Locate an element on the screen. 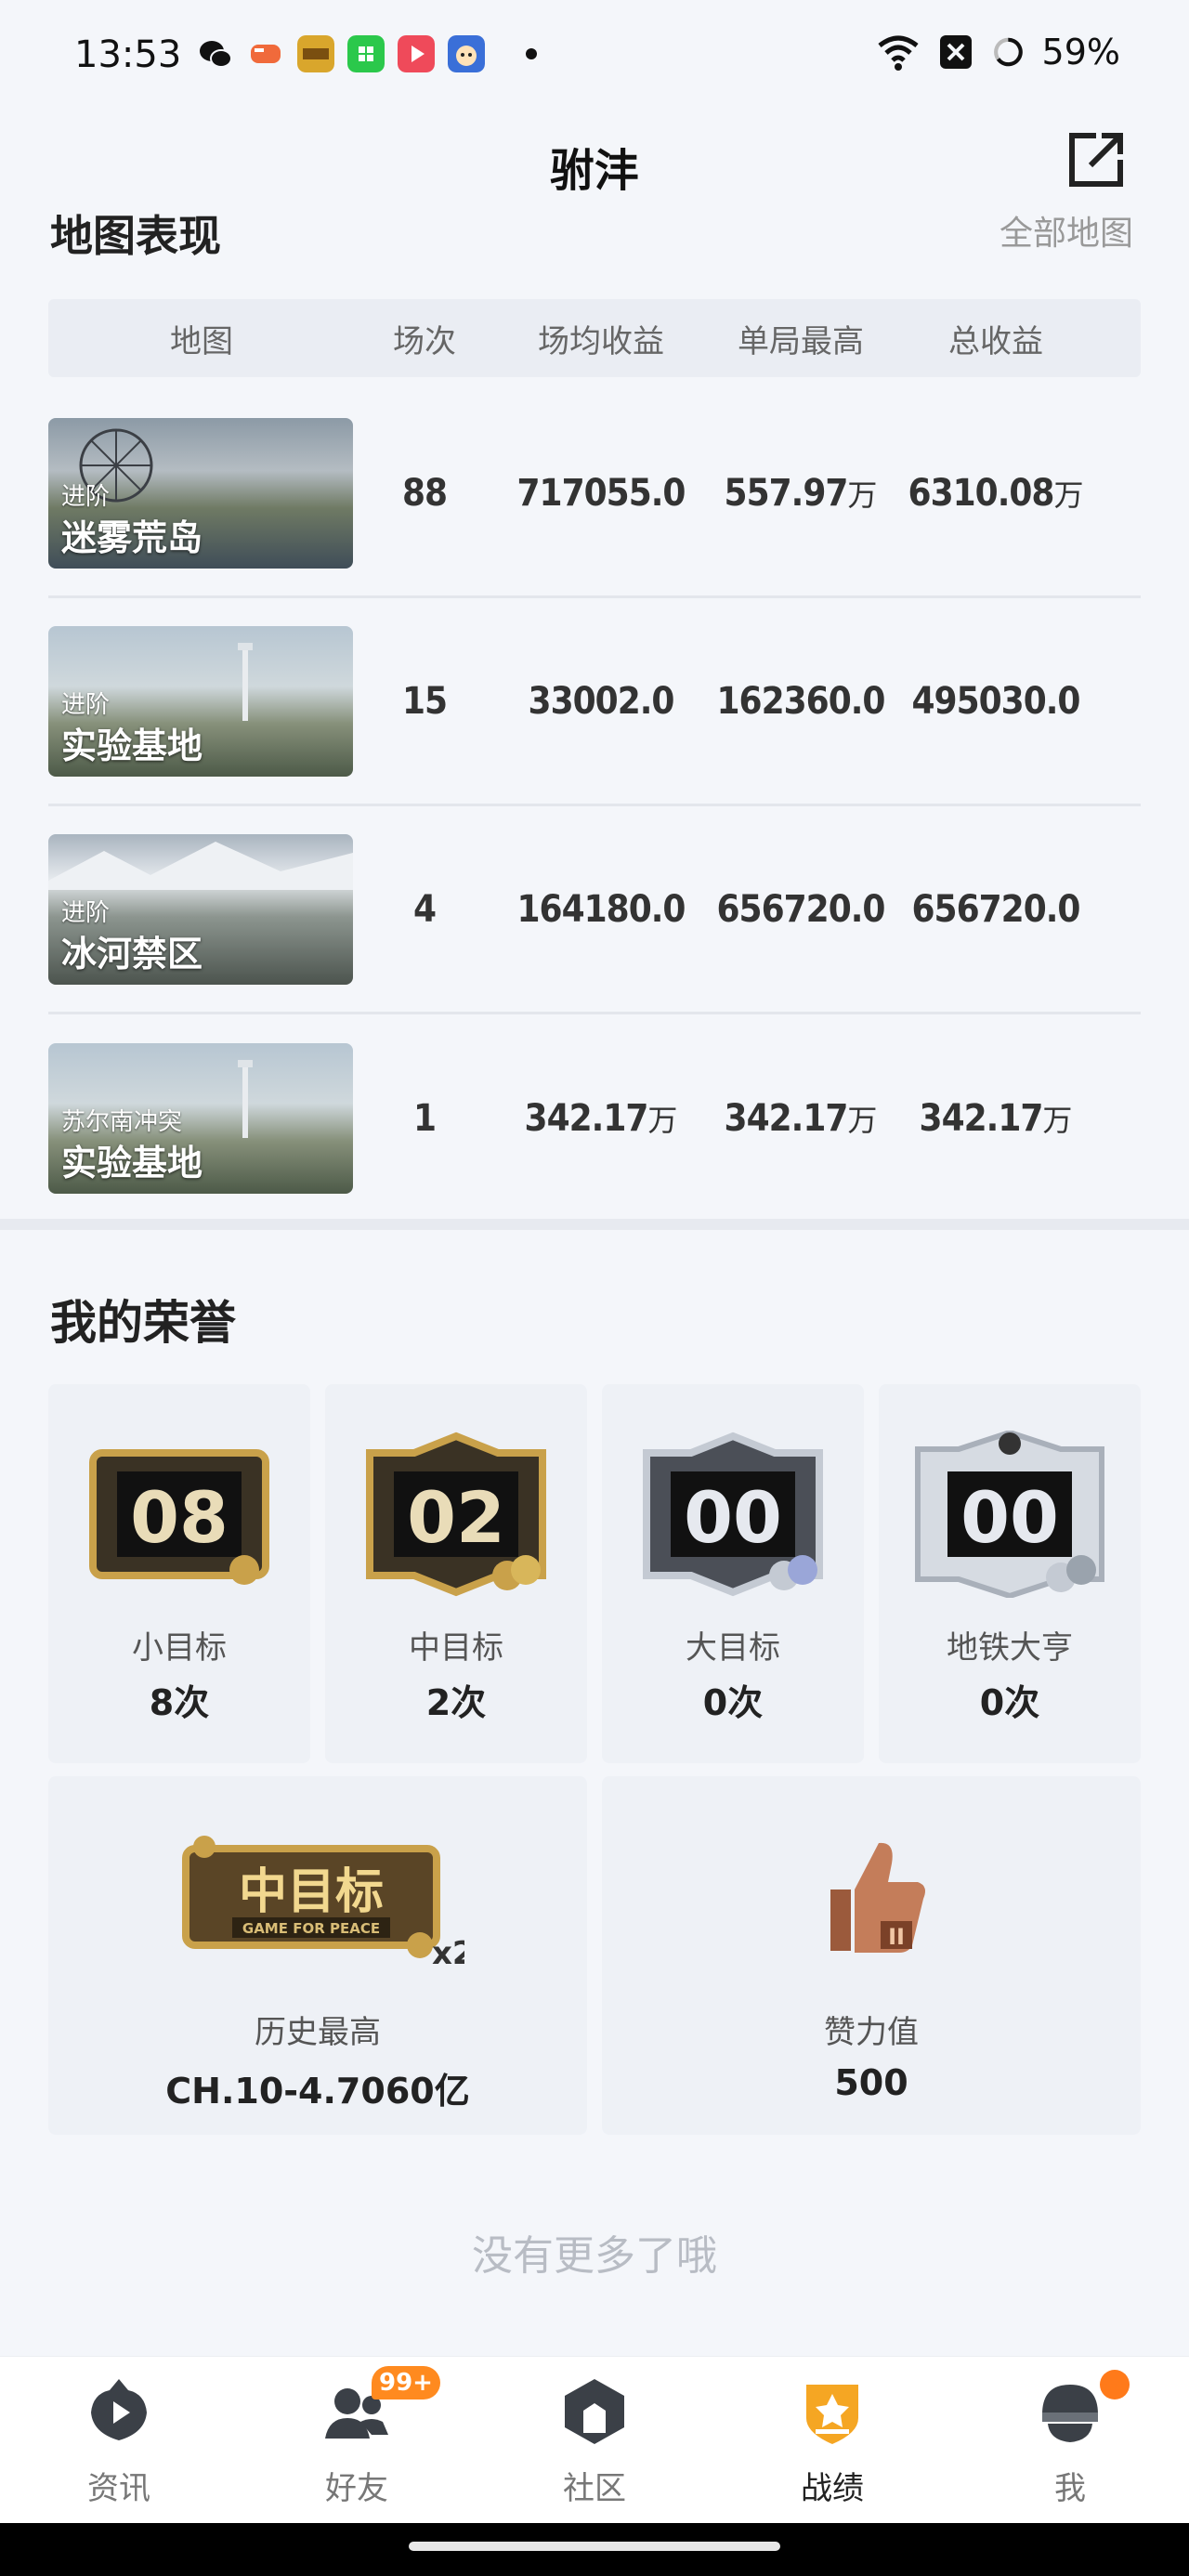 The image size is (1189, 2576). honor-card-small-goal: 08 小目标 8次 is located at coordinates (179, 1573).